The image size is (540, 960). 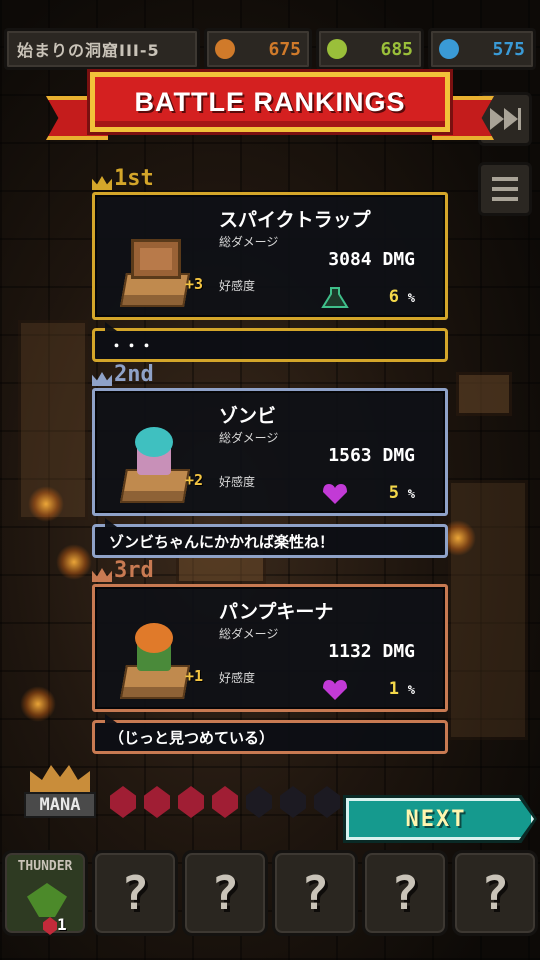 What do you see at coordinates (449, 49) in the screenshot?
I see `blue-heart-icon` at bounding box center [449, 49].